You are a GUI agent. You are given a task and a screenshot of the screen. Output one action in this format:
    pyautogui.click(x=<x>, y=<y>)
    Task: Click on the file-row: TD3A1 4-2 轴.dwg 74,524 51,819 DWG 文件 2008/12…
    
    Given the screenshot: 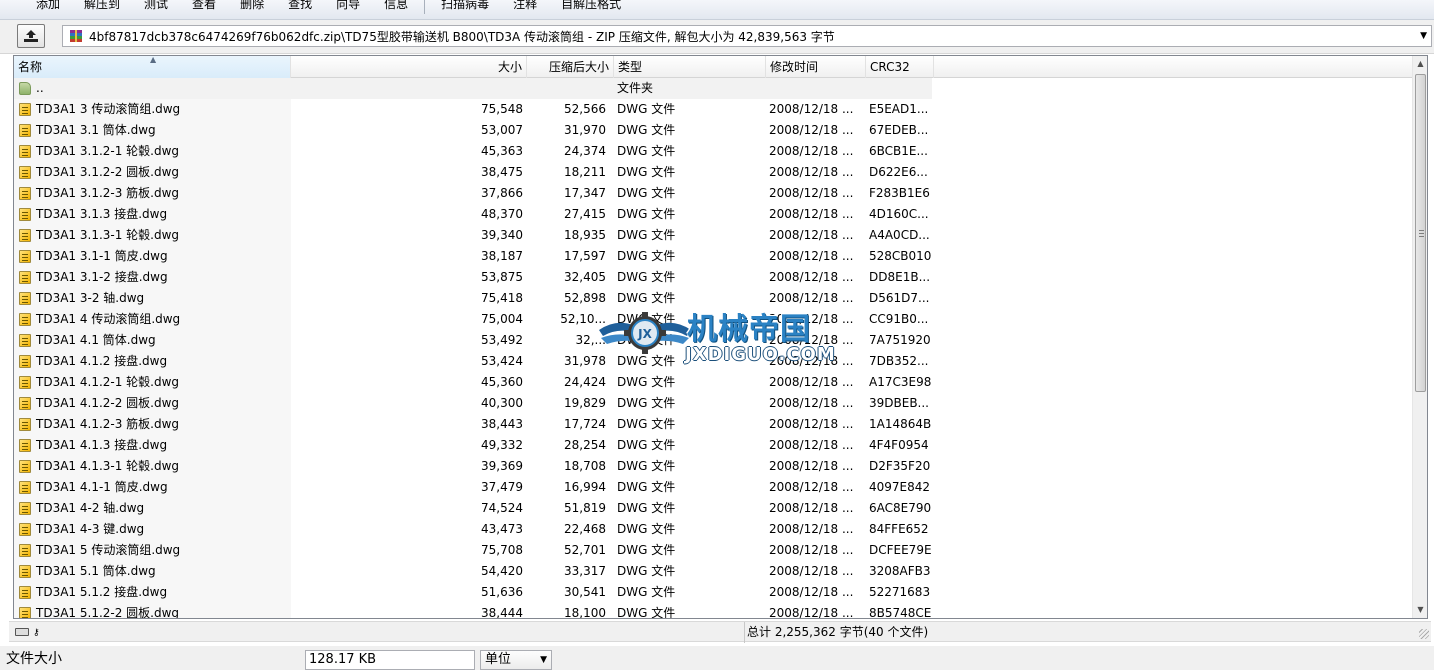 What is the action you would take?
    pyautogui.click(x=714, y=508)
    